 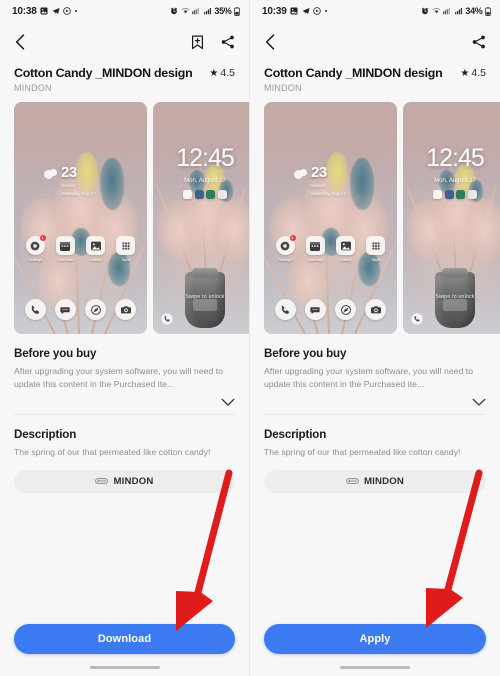 What do you see at coordinates (285, 245) in the screenshot?
I see `settings-icon: 1` at bounding box center [285, 245].